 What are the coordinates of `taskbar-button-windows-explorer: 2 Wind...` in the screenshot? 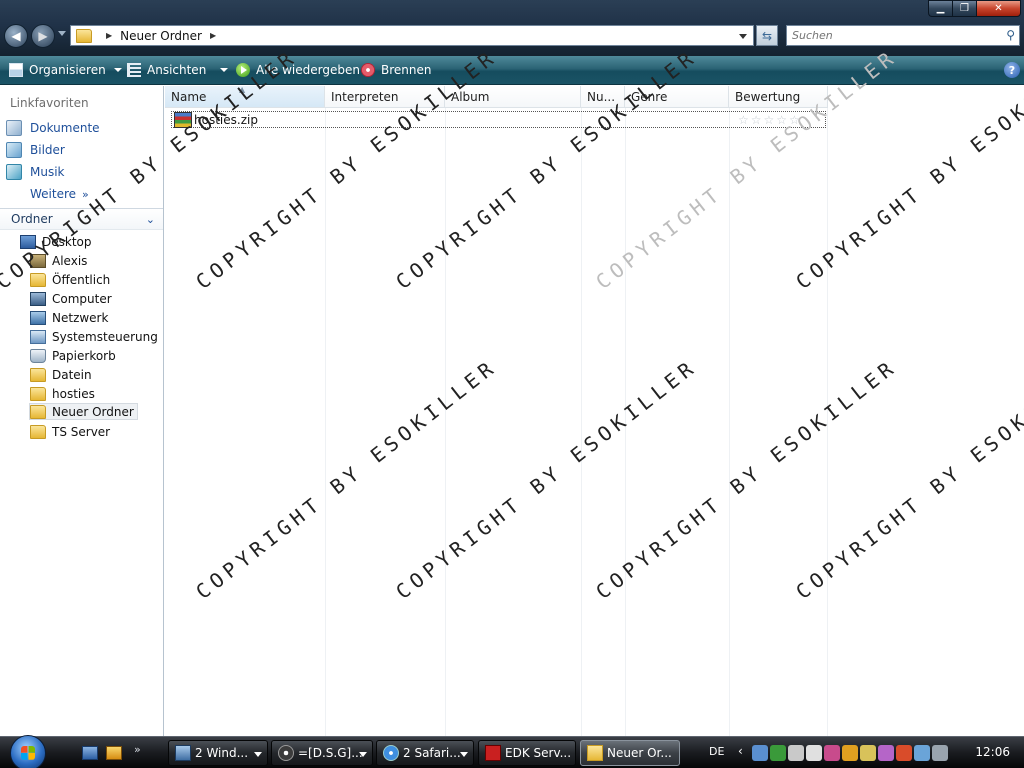 It's located at (218, 753).